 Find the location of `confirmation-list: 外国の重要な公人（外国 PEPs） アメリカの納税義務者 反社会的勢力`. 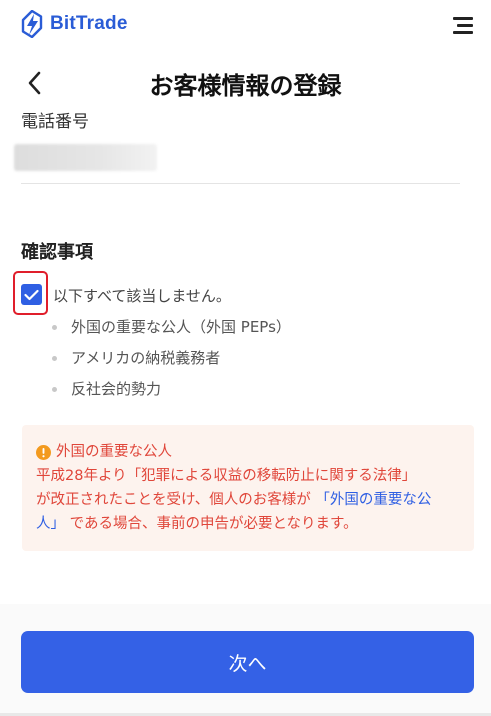

confirmation-list: 外国の重要な公人（外国 PEPs） アメリカの納税義務者 反社会的勢力 is located at coordinates (171, 360).